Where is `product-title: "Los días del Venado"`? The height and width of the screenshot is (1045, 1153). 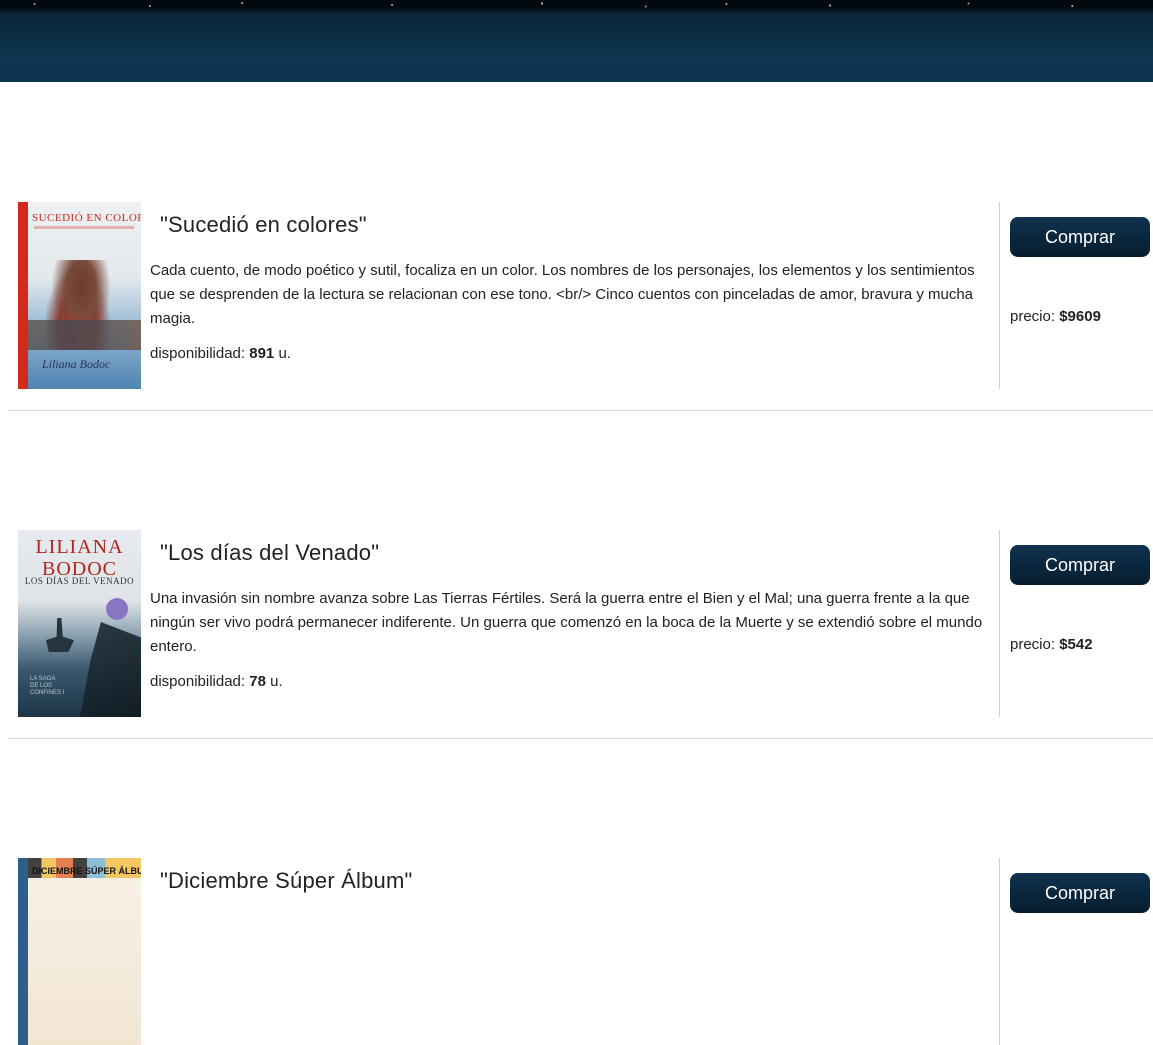 product-title: "Los días del Venado" is located at coordinates (578, 553).